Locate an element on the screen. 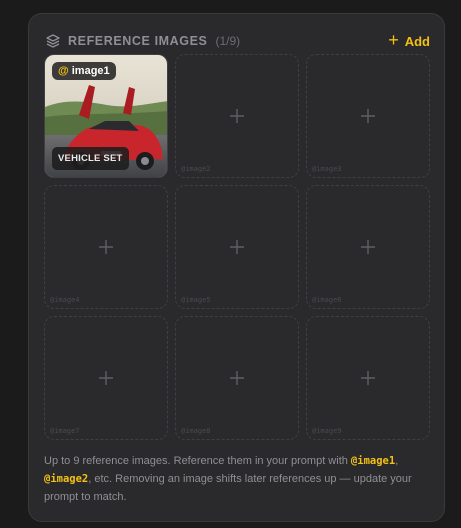 Image resolution: width=461 pixels, height=528 pixels. image-slot-3: @image3 is located at coordinates (368, 116).